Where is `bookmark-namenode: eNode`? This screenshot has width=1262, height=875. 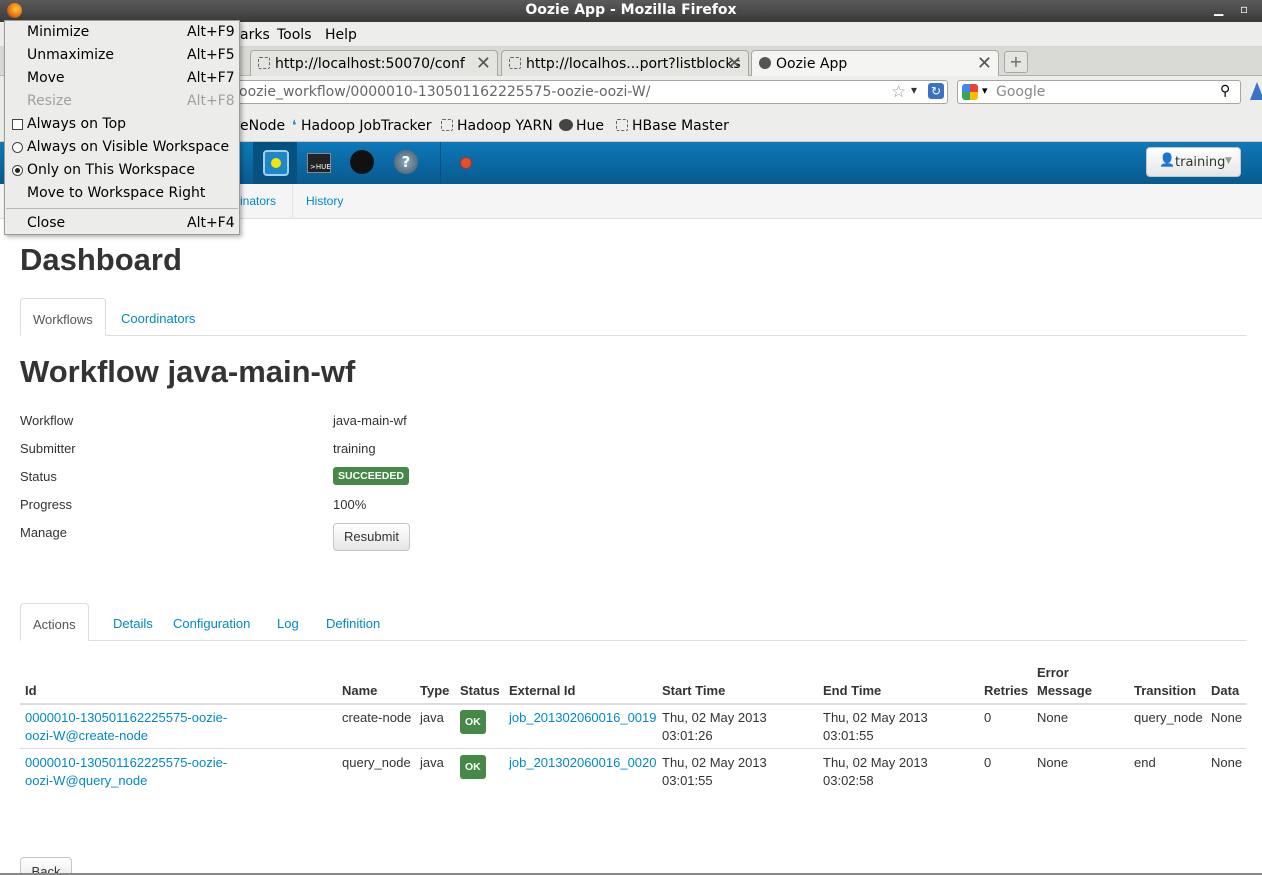
bookmark-namenode: eNode is located at coordinates (262, 126).